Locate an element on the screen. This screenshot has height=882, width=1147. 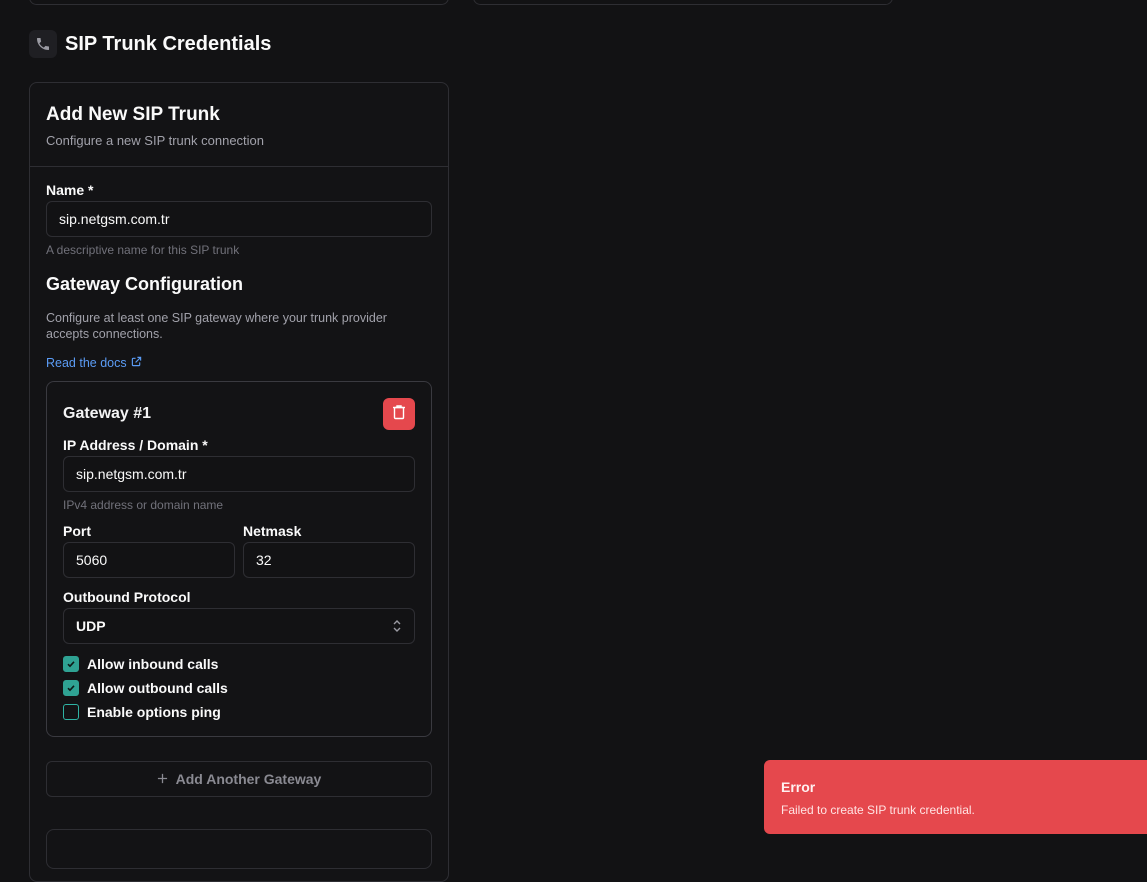
gateway-config-title: Gateway Configuration is located at coordinates (145, 284).